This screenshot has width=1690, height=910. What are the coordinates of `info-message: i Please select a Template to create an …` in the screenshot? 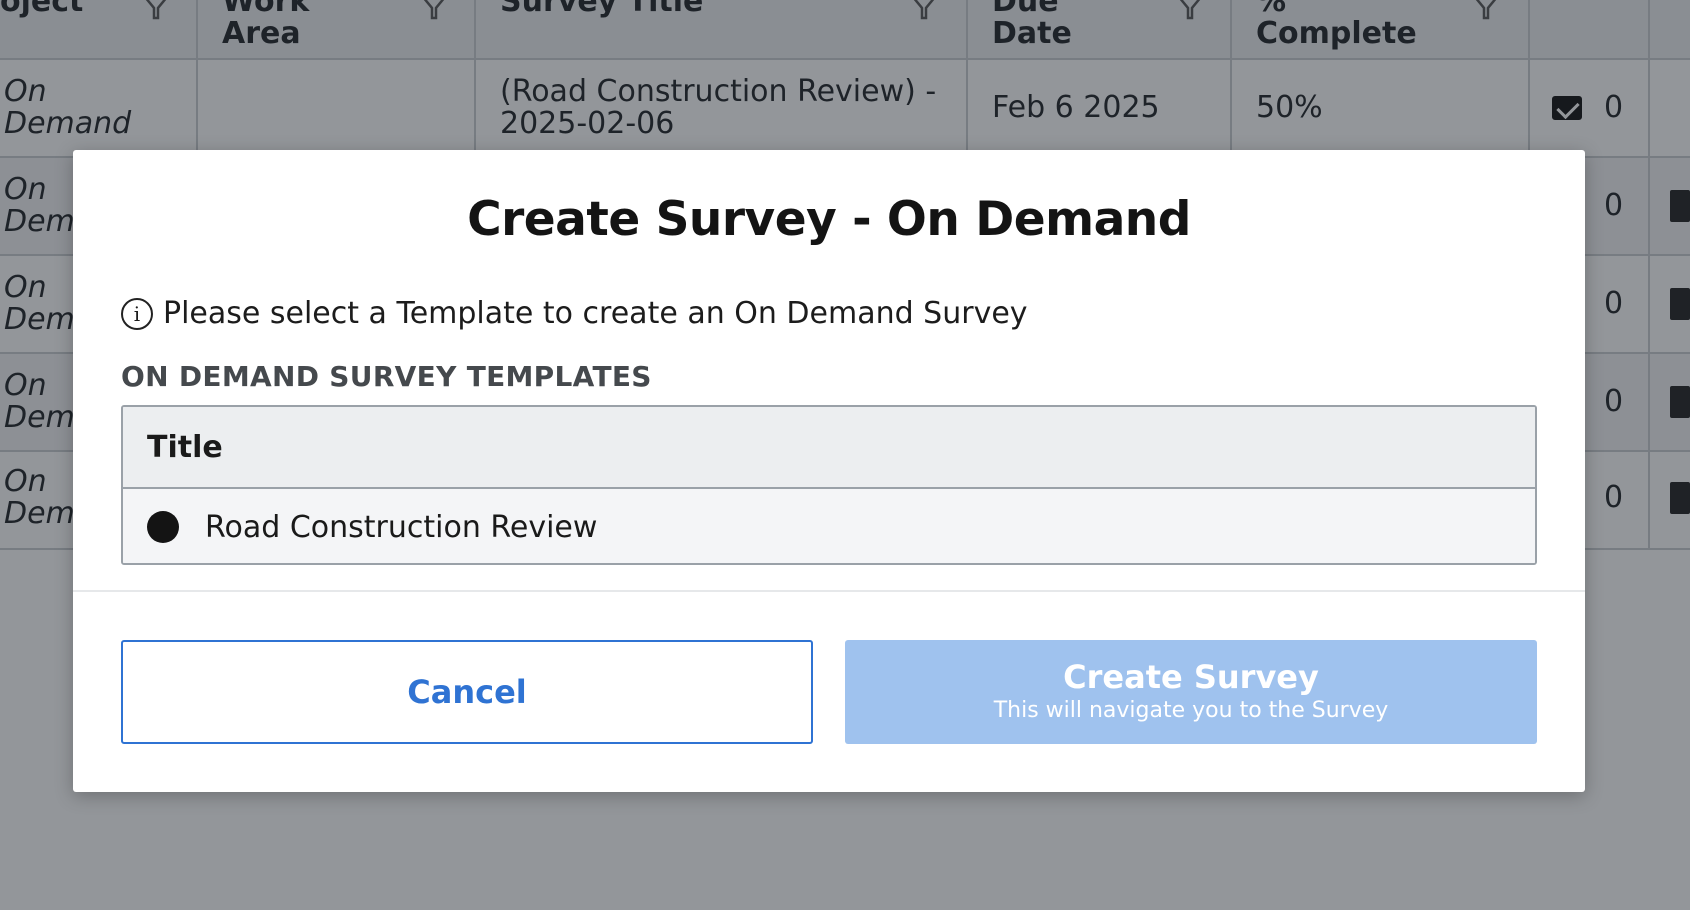 It's located at (574, 313).